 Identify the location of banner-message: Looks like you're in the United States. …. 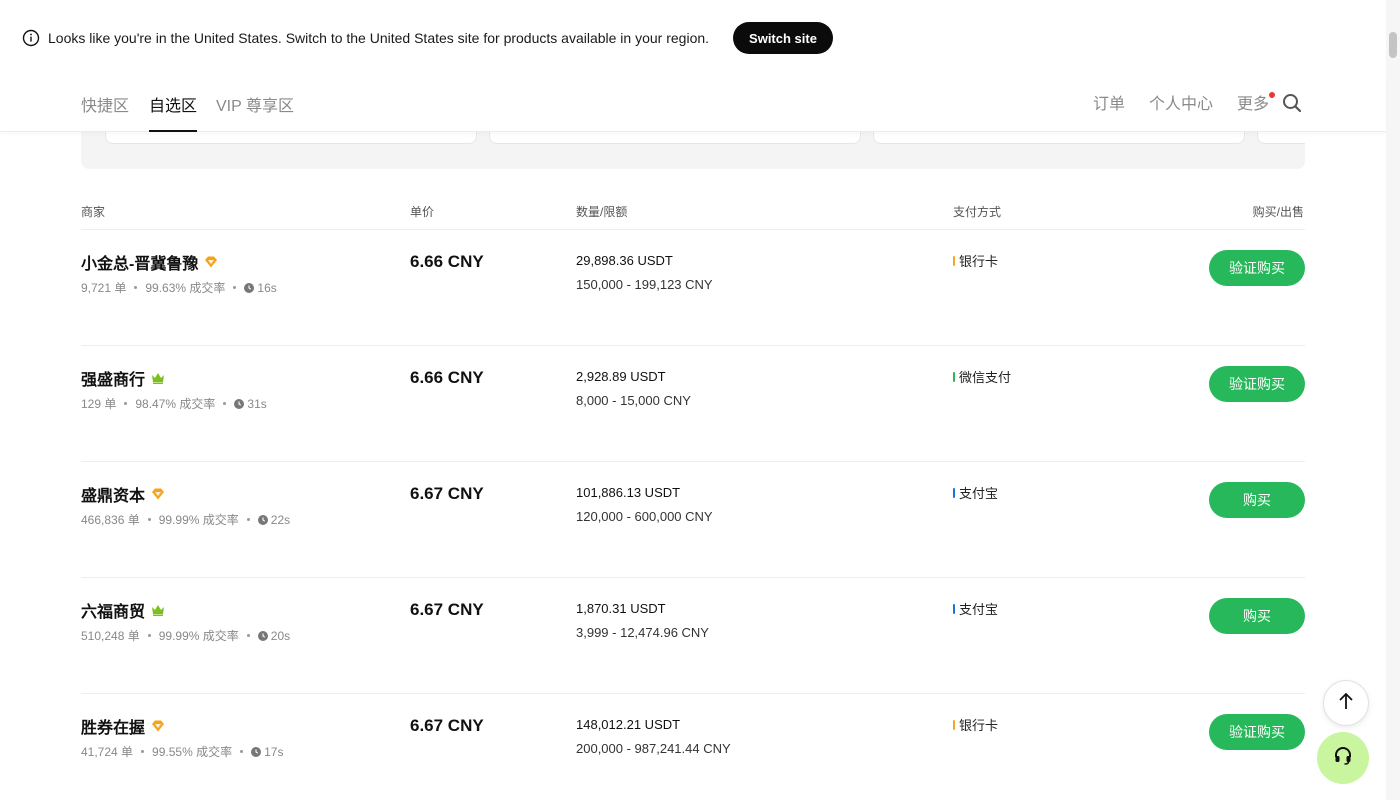
(379, 38).